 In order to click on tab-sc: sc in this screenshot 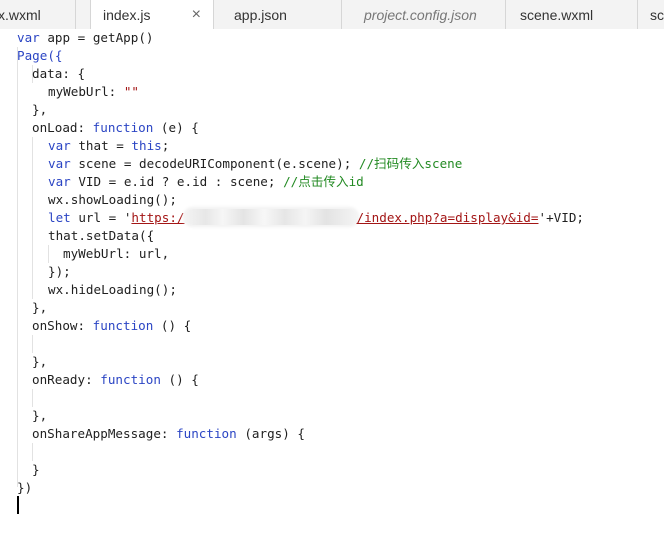, I will do `click(651, 14)`.